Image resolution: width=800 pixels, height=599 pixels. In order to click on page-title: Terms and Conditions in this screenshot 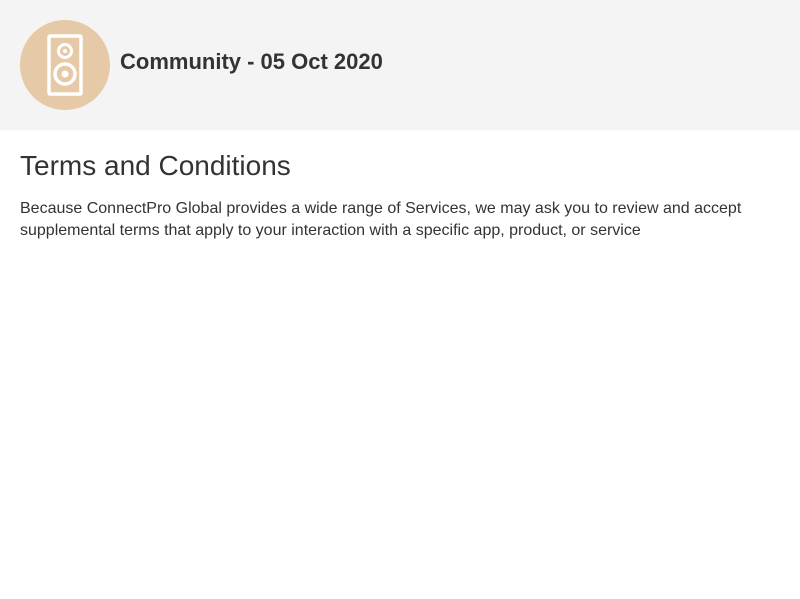, I will do `click(155, 165)`.